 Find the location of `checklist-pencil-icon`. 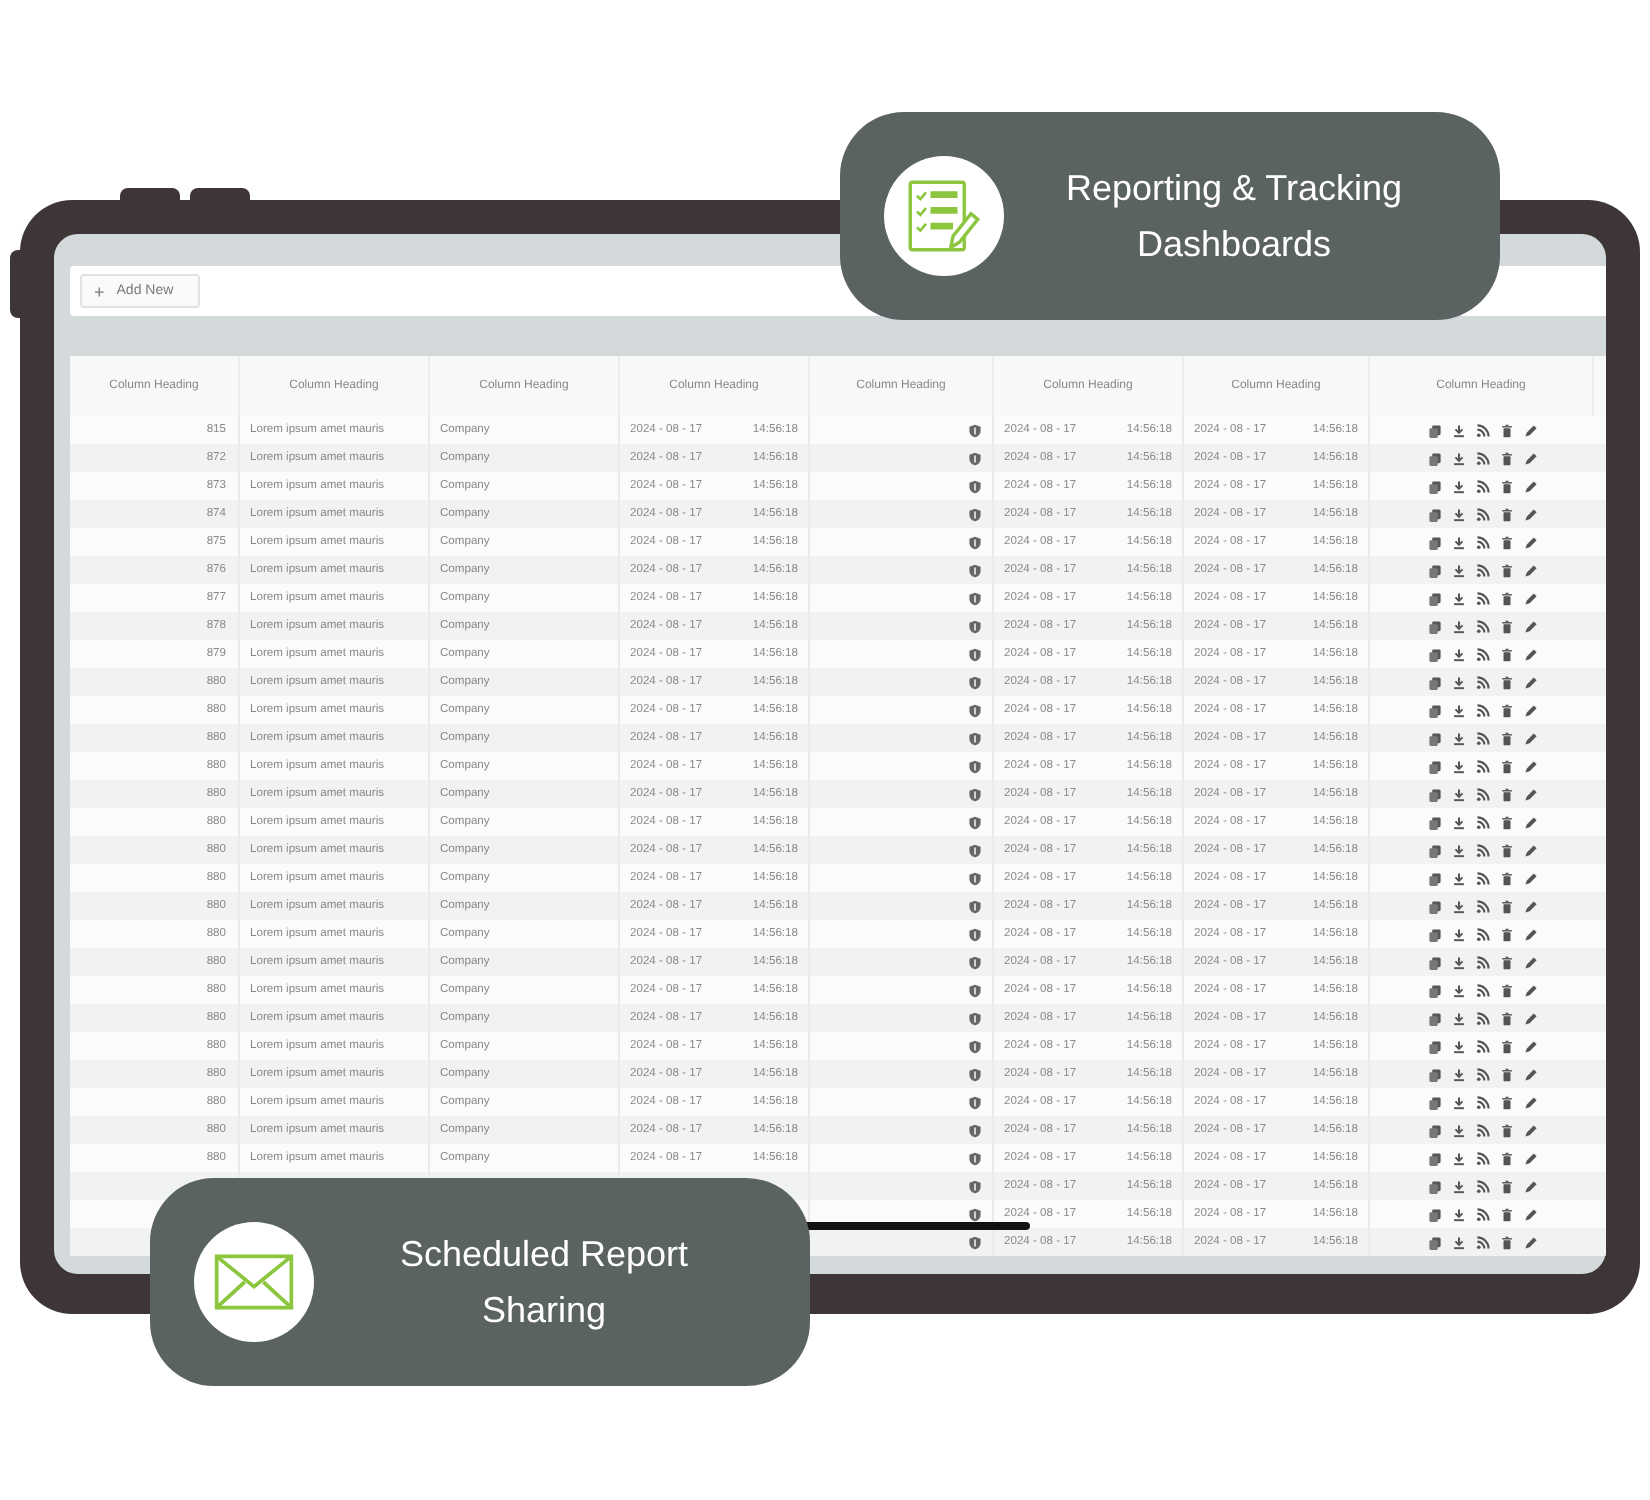

checklist-pencil-icon is located at coordinates (944, 216).